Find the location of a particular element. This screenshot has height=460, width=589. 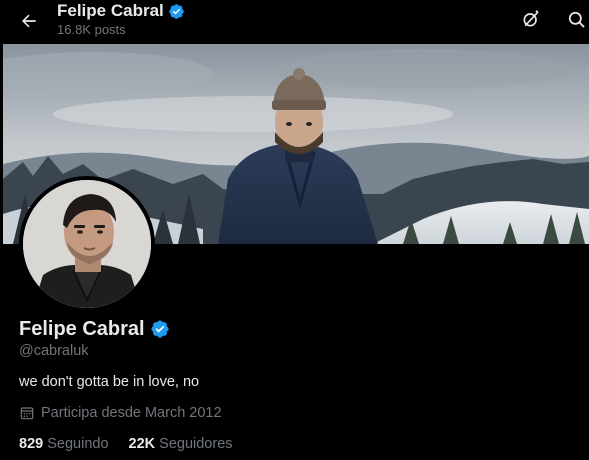

grok-button is located at coordinates (531, 19).